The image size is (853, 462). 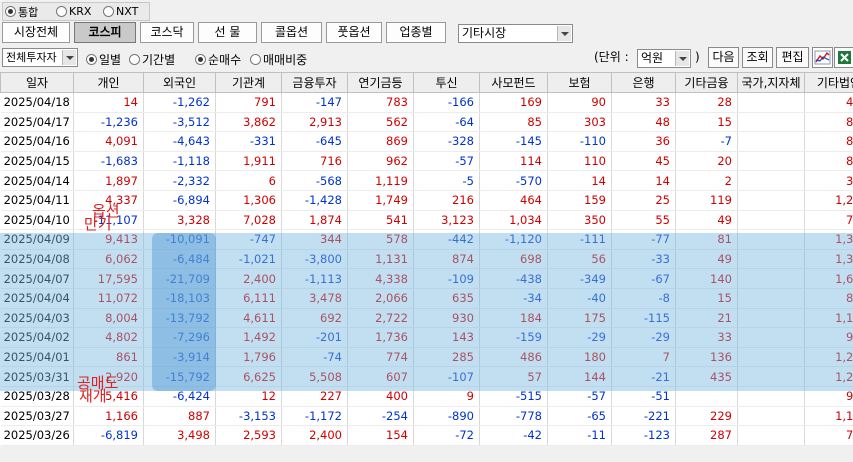 I want to click on value-cell: 20, so click(x=706, y=161).